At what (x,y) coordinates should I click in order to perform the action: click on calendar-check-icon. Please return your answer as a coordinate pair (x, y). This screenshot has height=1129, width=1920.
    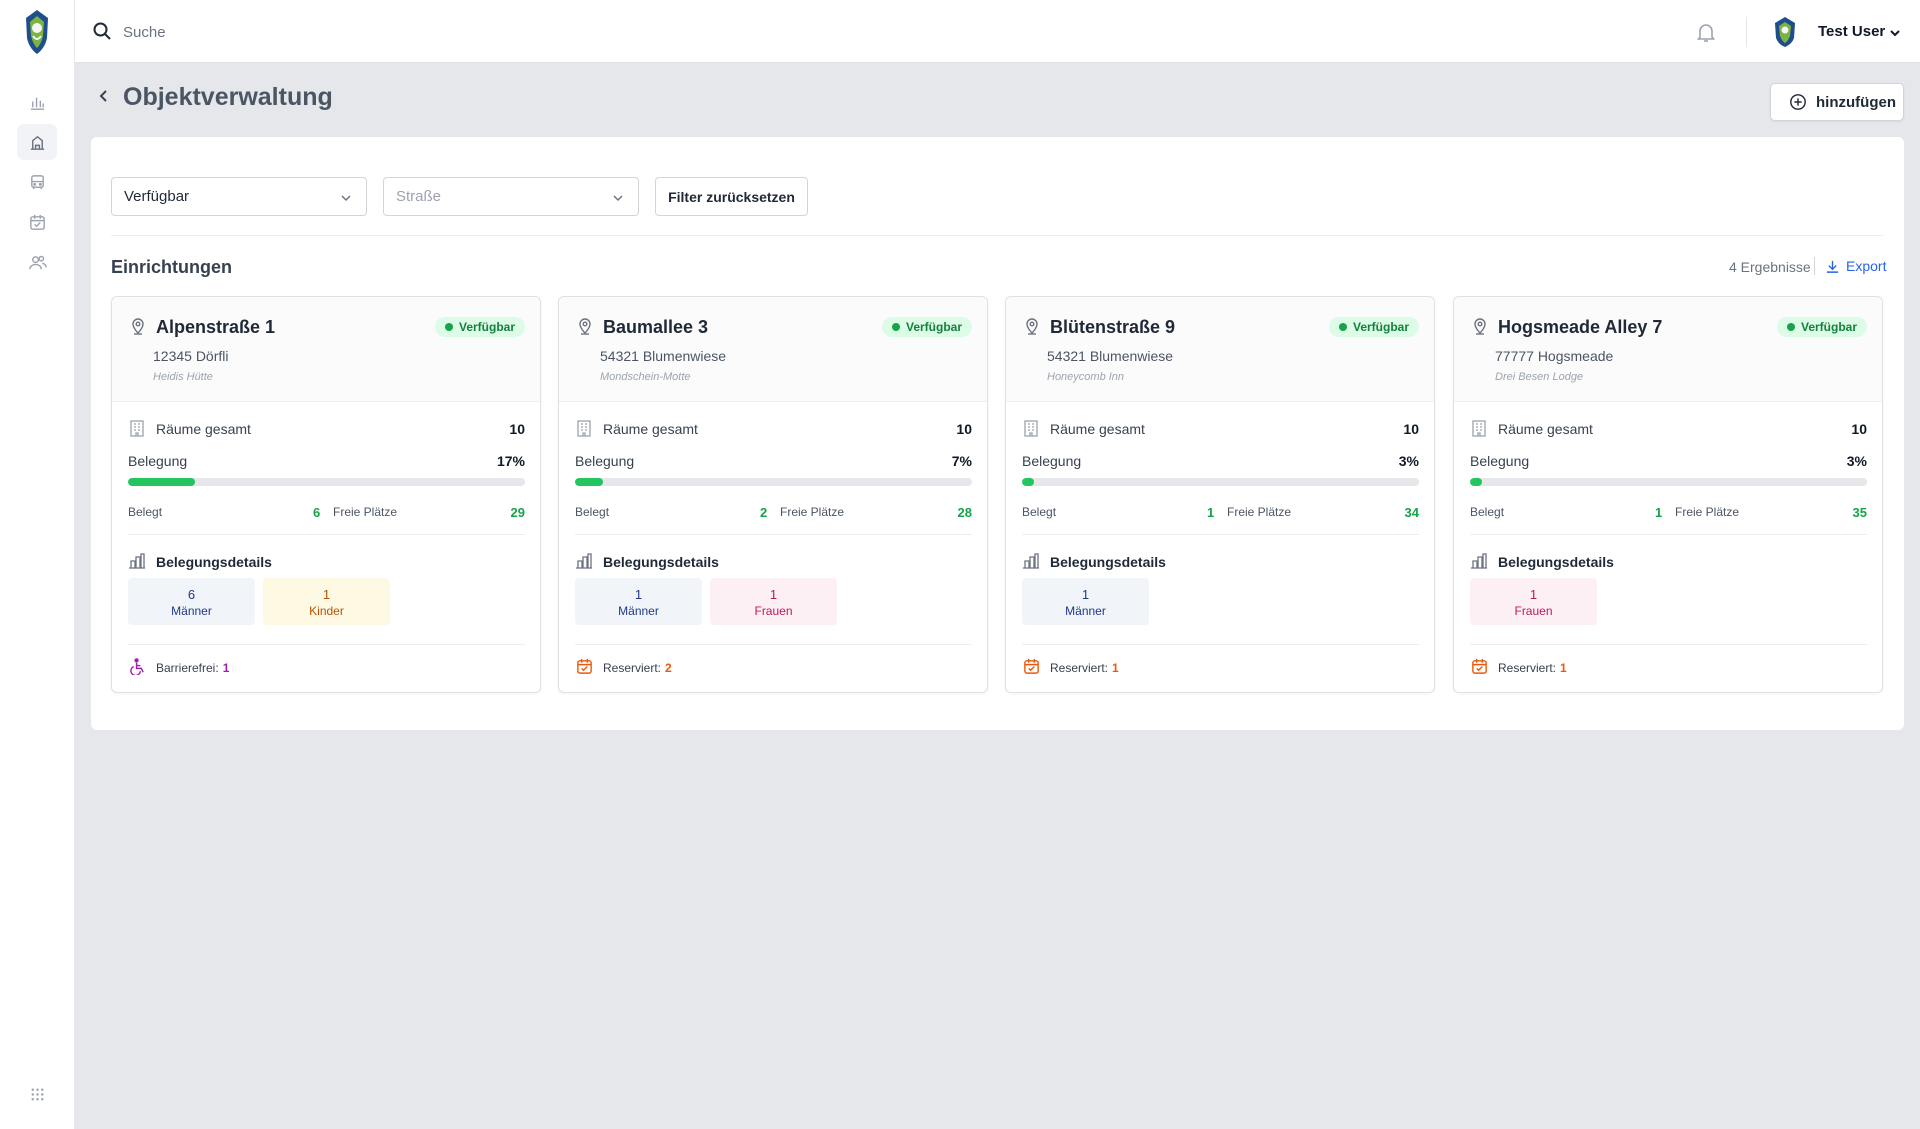
    Looking at the image, I should click on (584, 666).